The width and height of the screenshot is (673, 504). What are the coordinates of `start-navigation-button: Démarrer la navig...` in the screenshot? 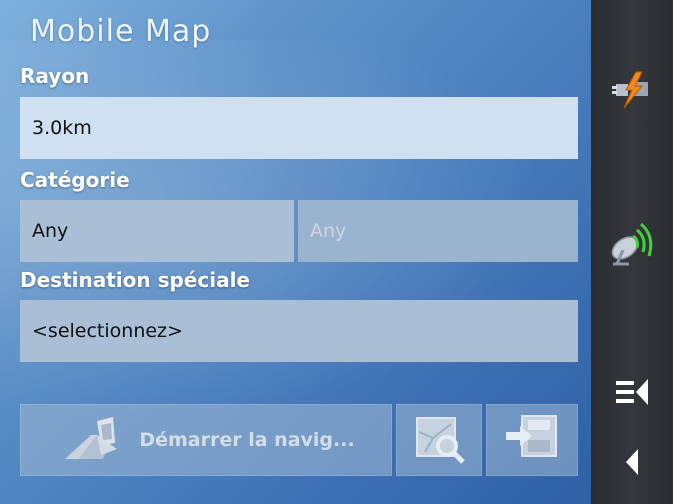 It's located at (206, 440).